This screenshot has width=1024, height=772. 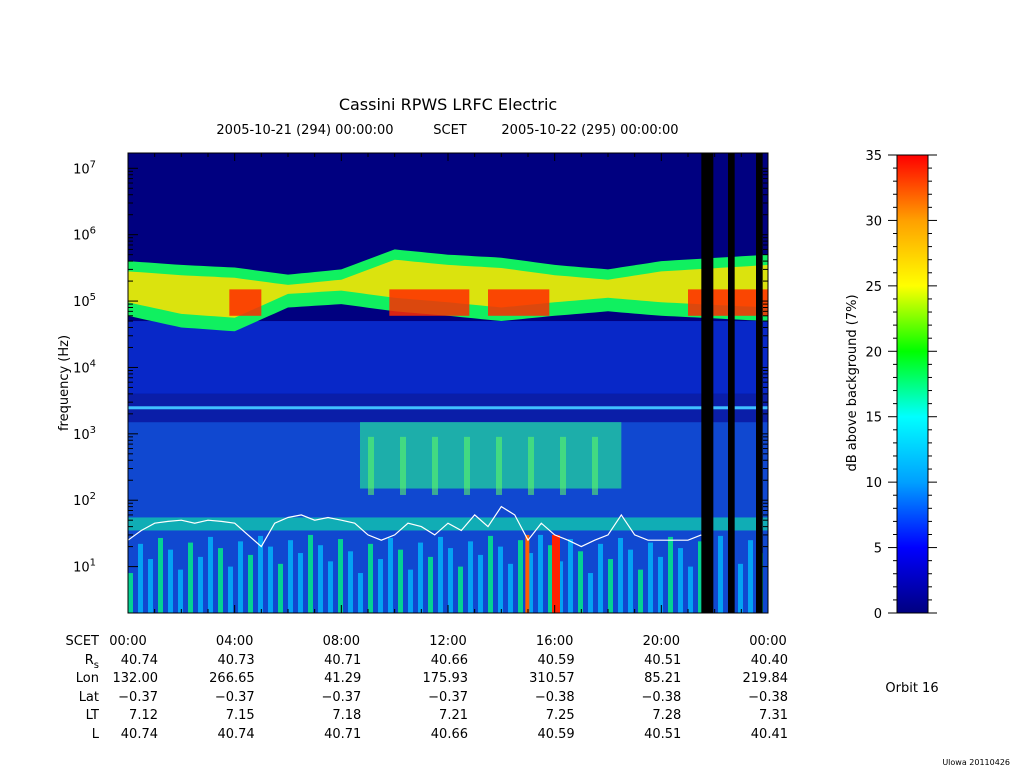 What do you see at coordinates (552, 678) in the screenshot?
I see `ephemeris-value: 310.57` at bounding box center [552, 678].